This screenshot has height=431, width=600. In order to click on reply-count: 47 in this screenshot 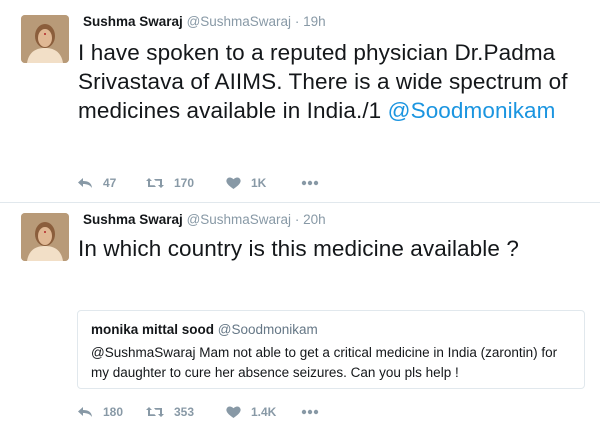, I will do `click(110, 183)`.